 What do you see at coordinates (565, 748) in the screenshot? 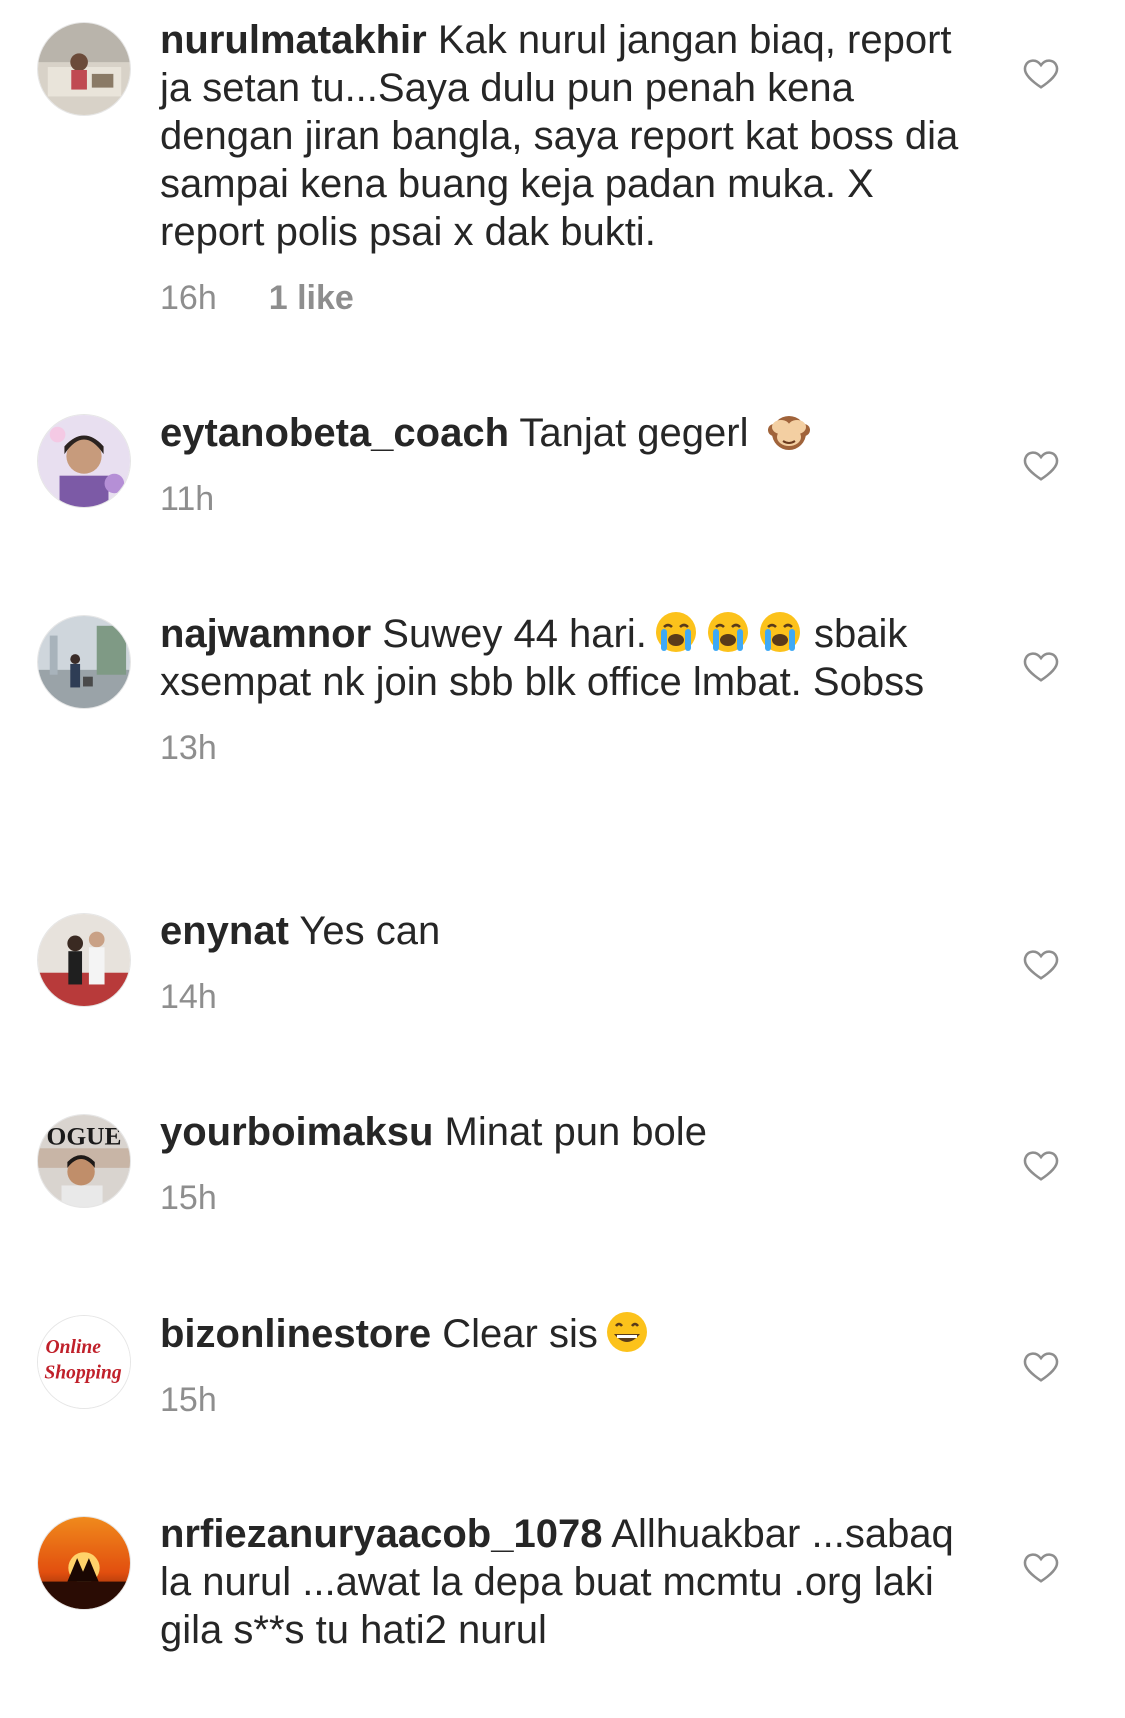
I see `comment-meta: 13h` at bounding box center [565, 748].